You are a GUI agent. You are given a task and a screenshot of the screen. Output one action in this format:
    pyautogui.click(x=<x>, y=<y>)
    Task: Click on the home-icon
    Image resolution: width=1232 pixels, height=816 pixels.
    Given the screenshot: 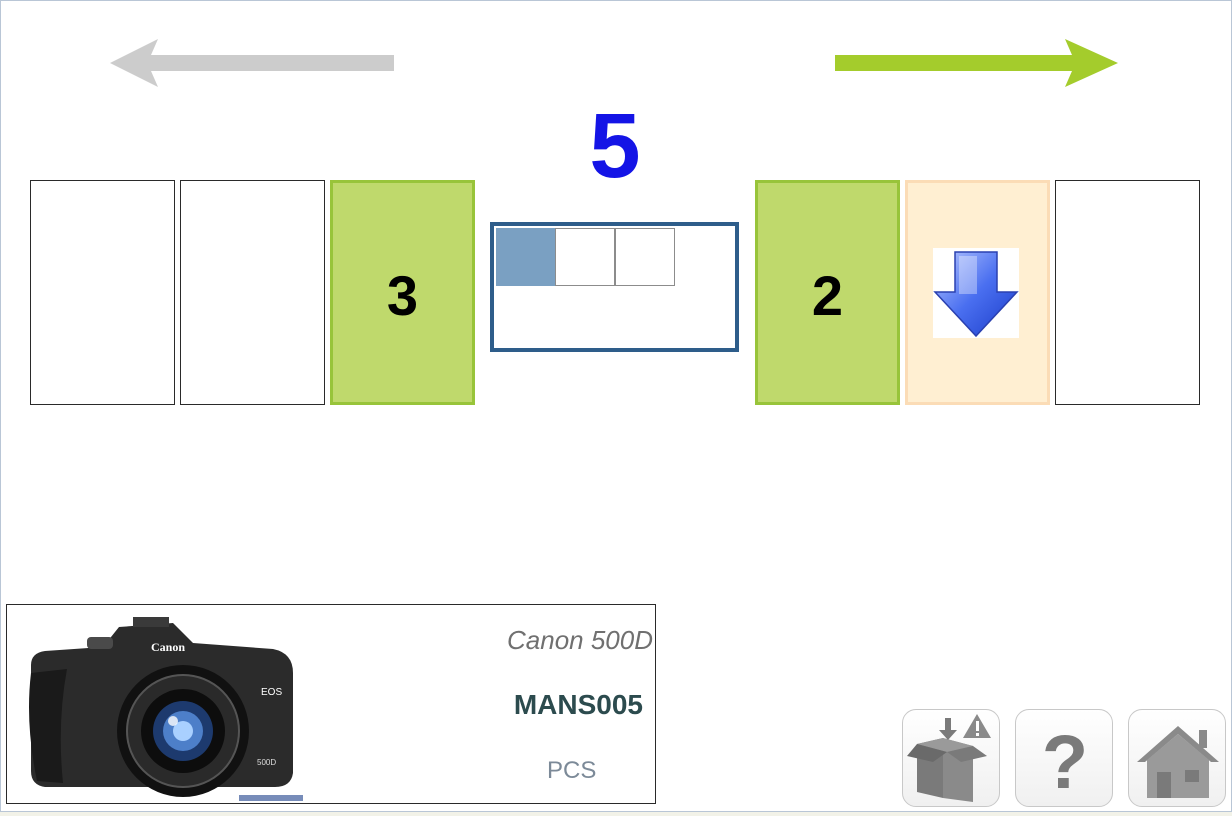 What is the action you would take?
    pyautogui.click(x=1178, y=762)
    